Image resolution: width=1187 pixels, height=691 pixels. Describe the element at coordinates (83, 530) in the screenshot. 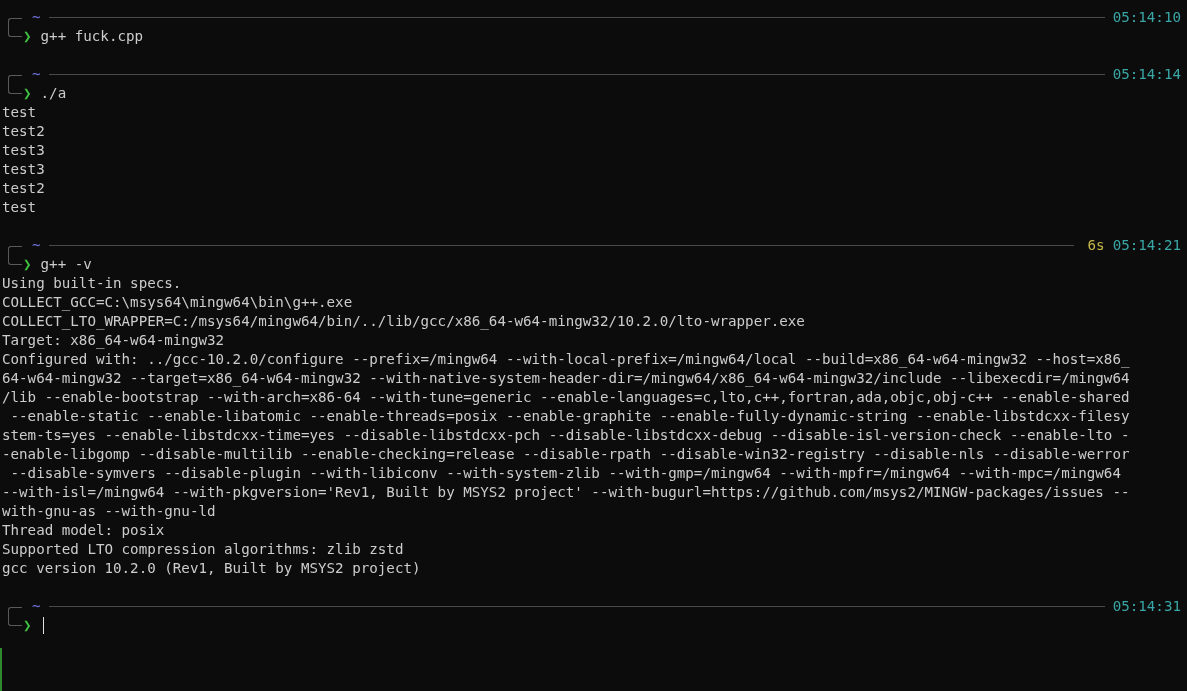

I see `output-line: Thread model: posix` at that location.